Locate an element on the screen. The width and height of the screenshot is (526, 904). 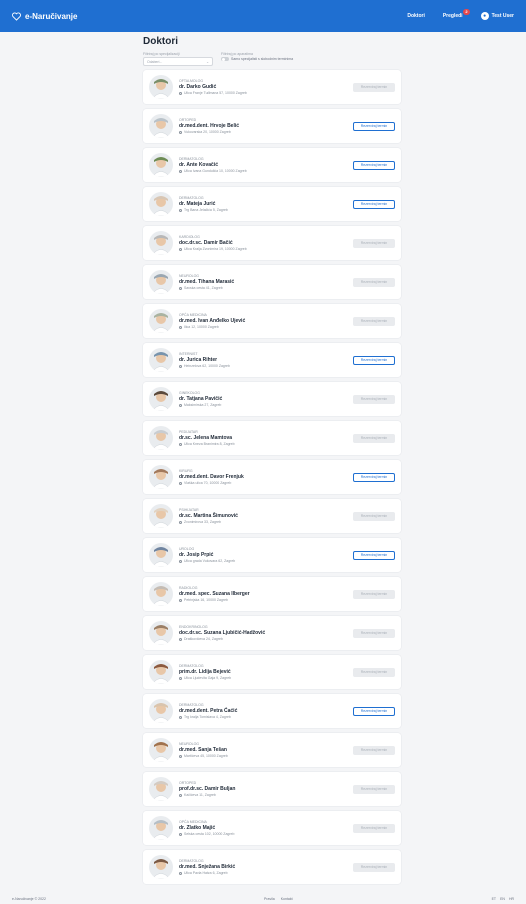
lang-en: EN is located at coordinates (502, 899).